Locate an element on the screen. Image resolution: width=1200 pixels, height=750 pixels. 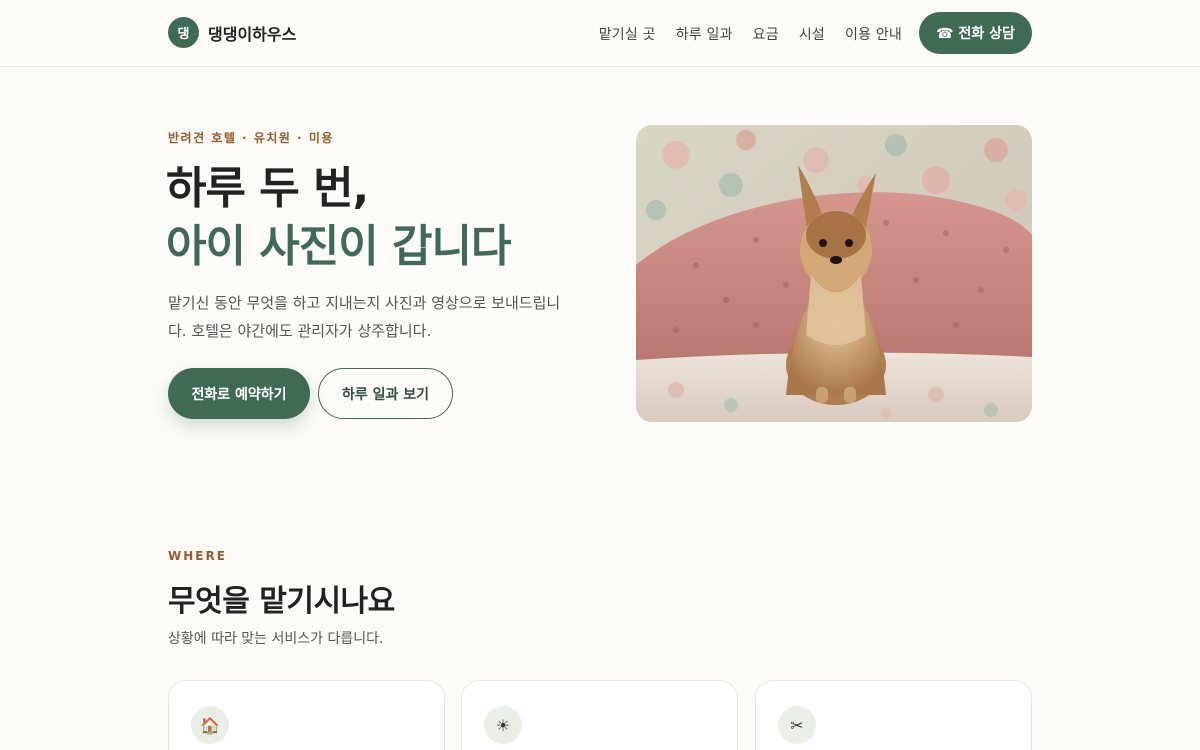
hero-eyebrow: 반려견 호텔 · 유치원 · 미용 is located at coordinates (251, 138).